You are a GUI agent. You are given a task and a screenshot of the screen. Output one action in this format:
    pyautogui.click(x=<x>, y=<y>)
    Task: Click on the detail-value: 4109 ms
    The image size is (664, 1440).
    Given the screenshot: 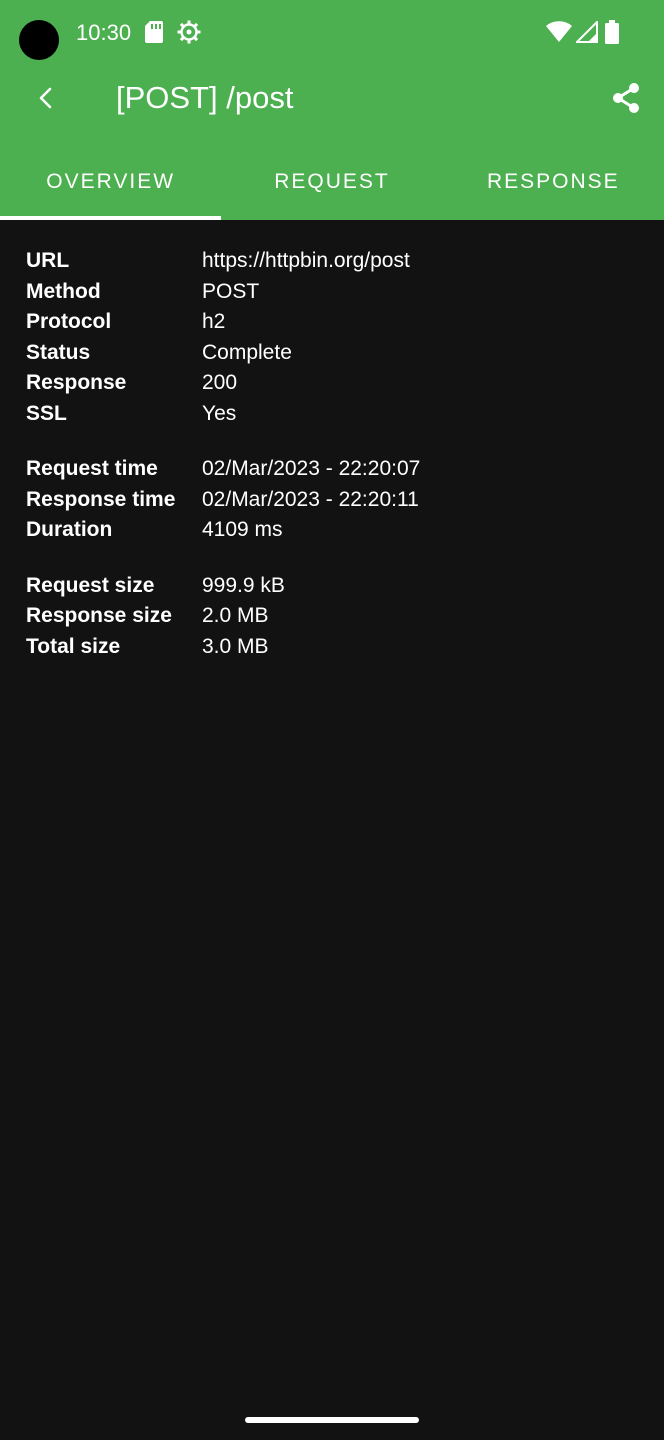 What is the action you would take?
    pyautogui.click(x=242, y=530)
    